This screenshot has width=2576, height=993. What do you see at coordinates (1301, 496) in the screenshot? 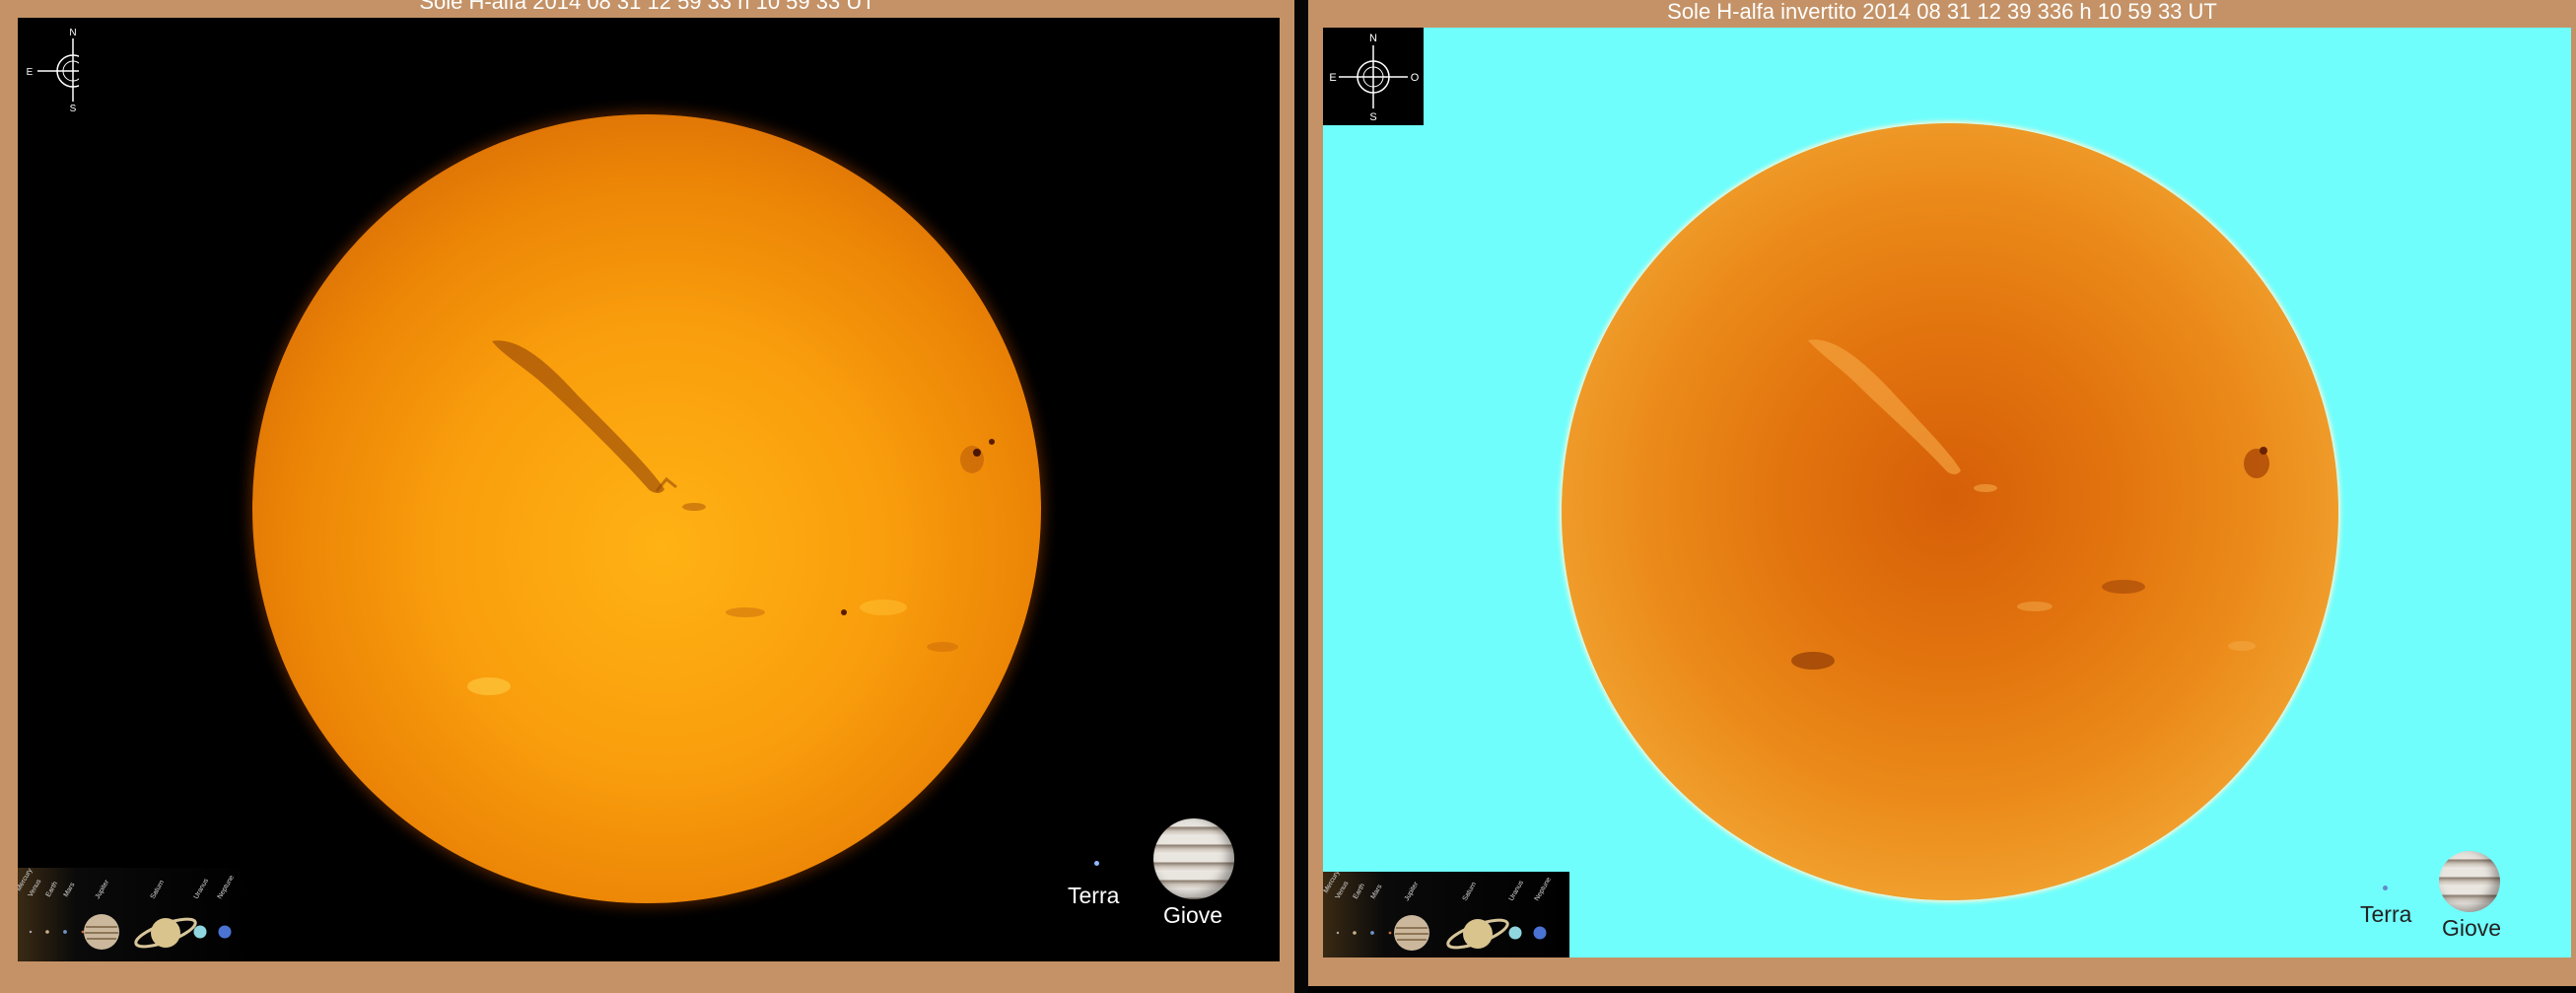
I see `panel-divider` at bounding box center [1301, 496].